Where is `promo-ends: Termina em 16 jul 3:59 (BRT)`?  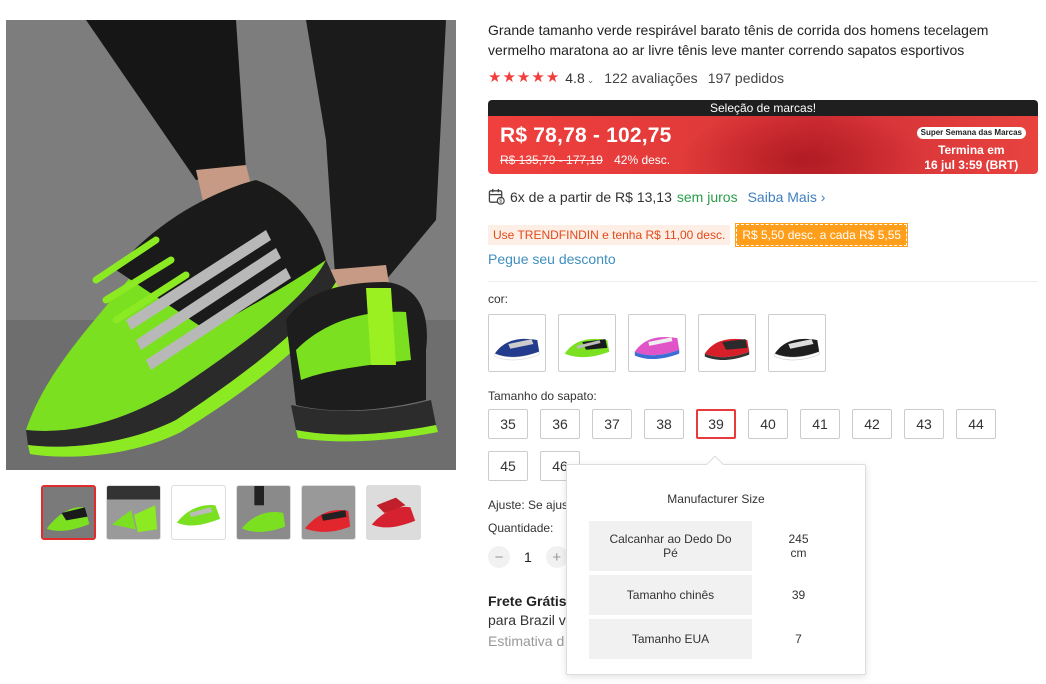
promo-ends: Termina em 16 jul 3:59 (BRT) is located at coordinates (971, 158).